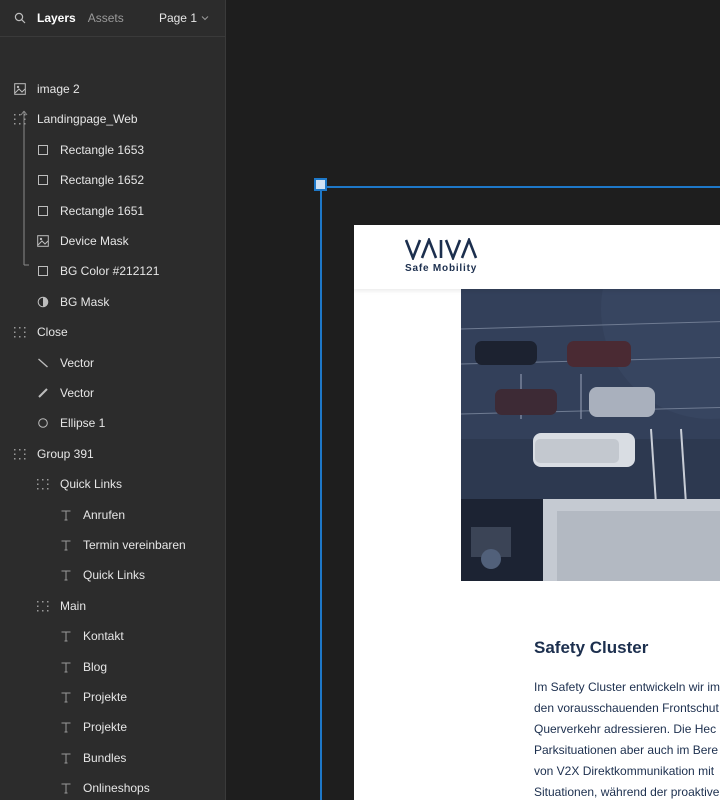 The height and width of the screenshot is (800, 720). Describe the element at coordinates (537, 257) in the screenshot. I see `site-header: Safe Mobility` at that location.